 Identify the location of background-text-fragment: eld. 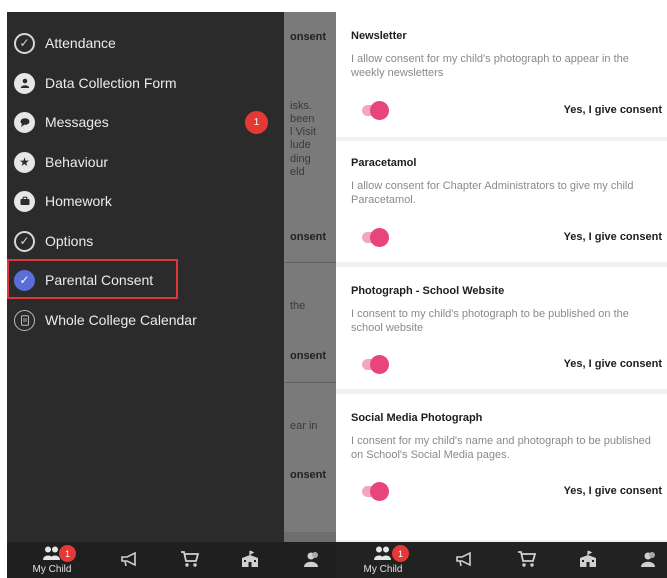
(297, 172).